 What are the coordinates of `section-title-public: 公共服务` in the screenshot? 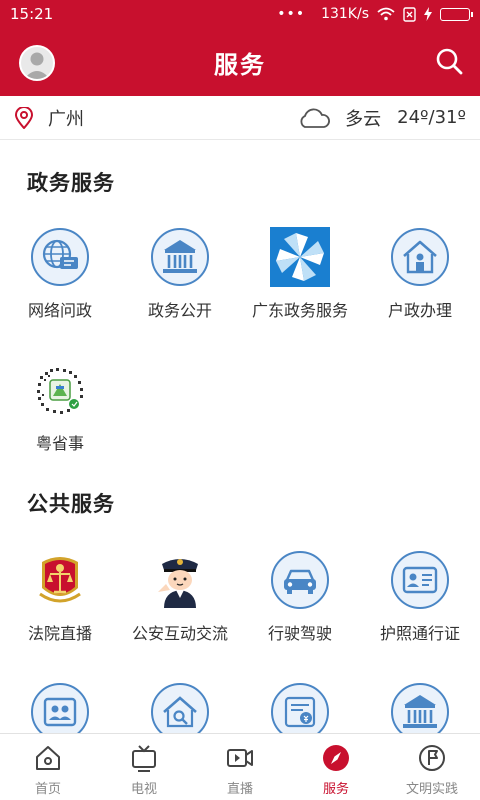 It's located at (71, 504).